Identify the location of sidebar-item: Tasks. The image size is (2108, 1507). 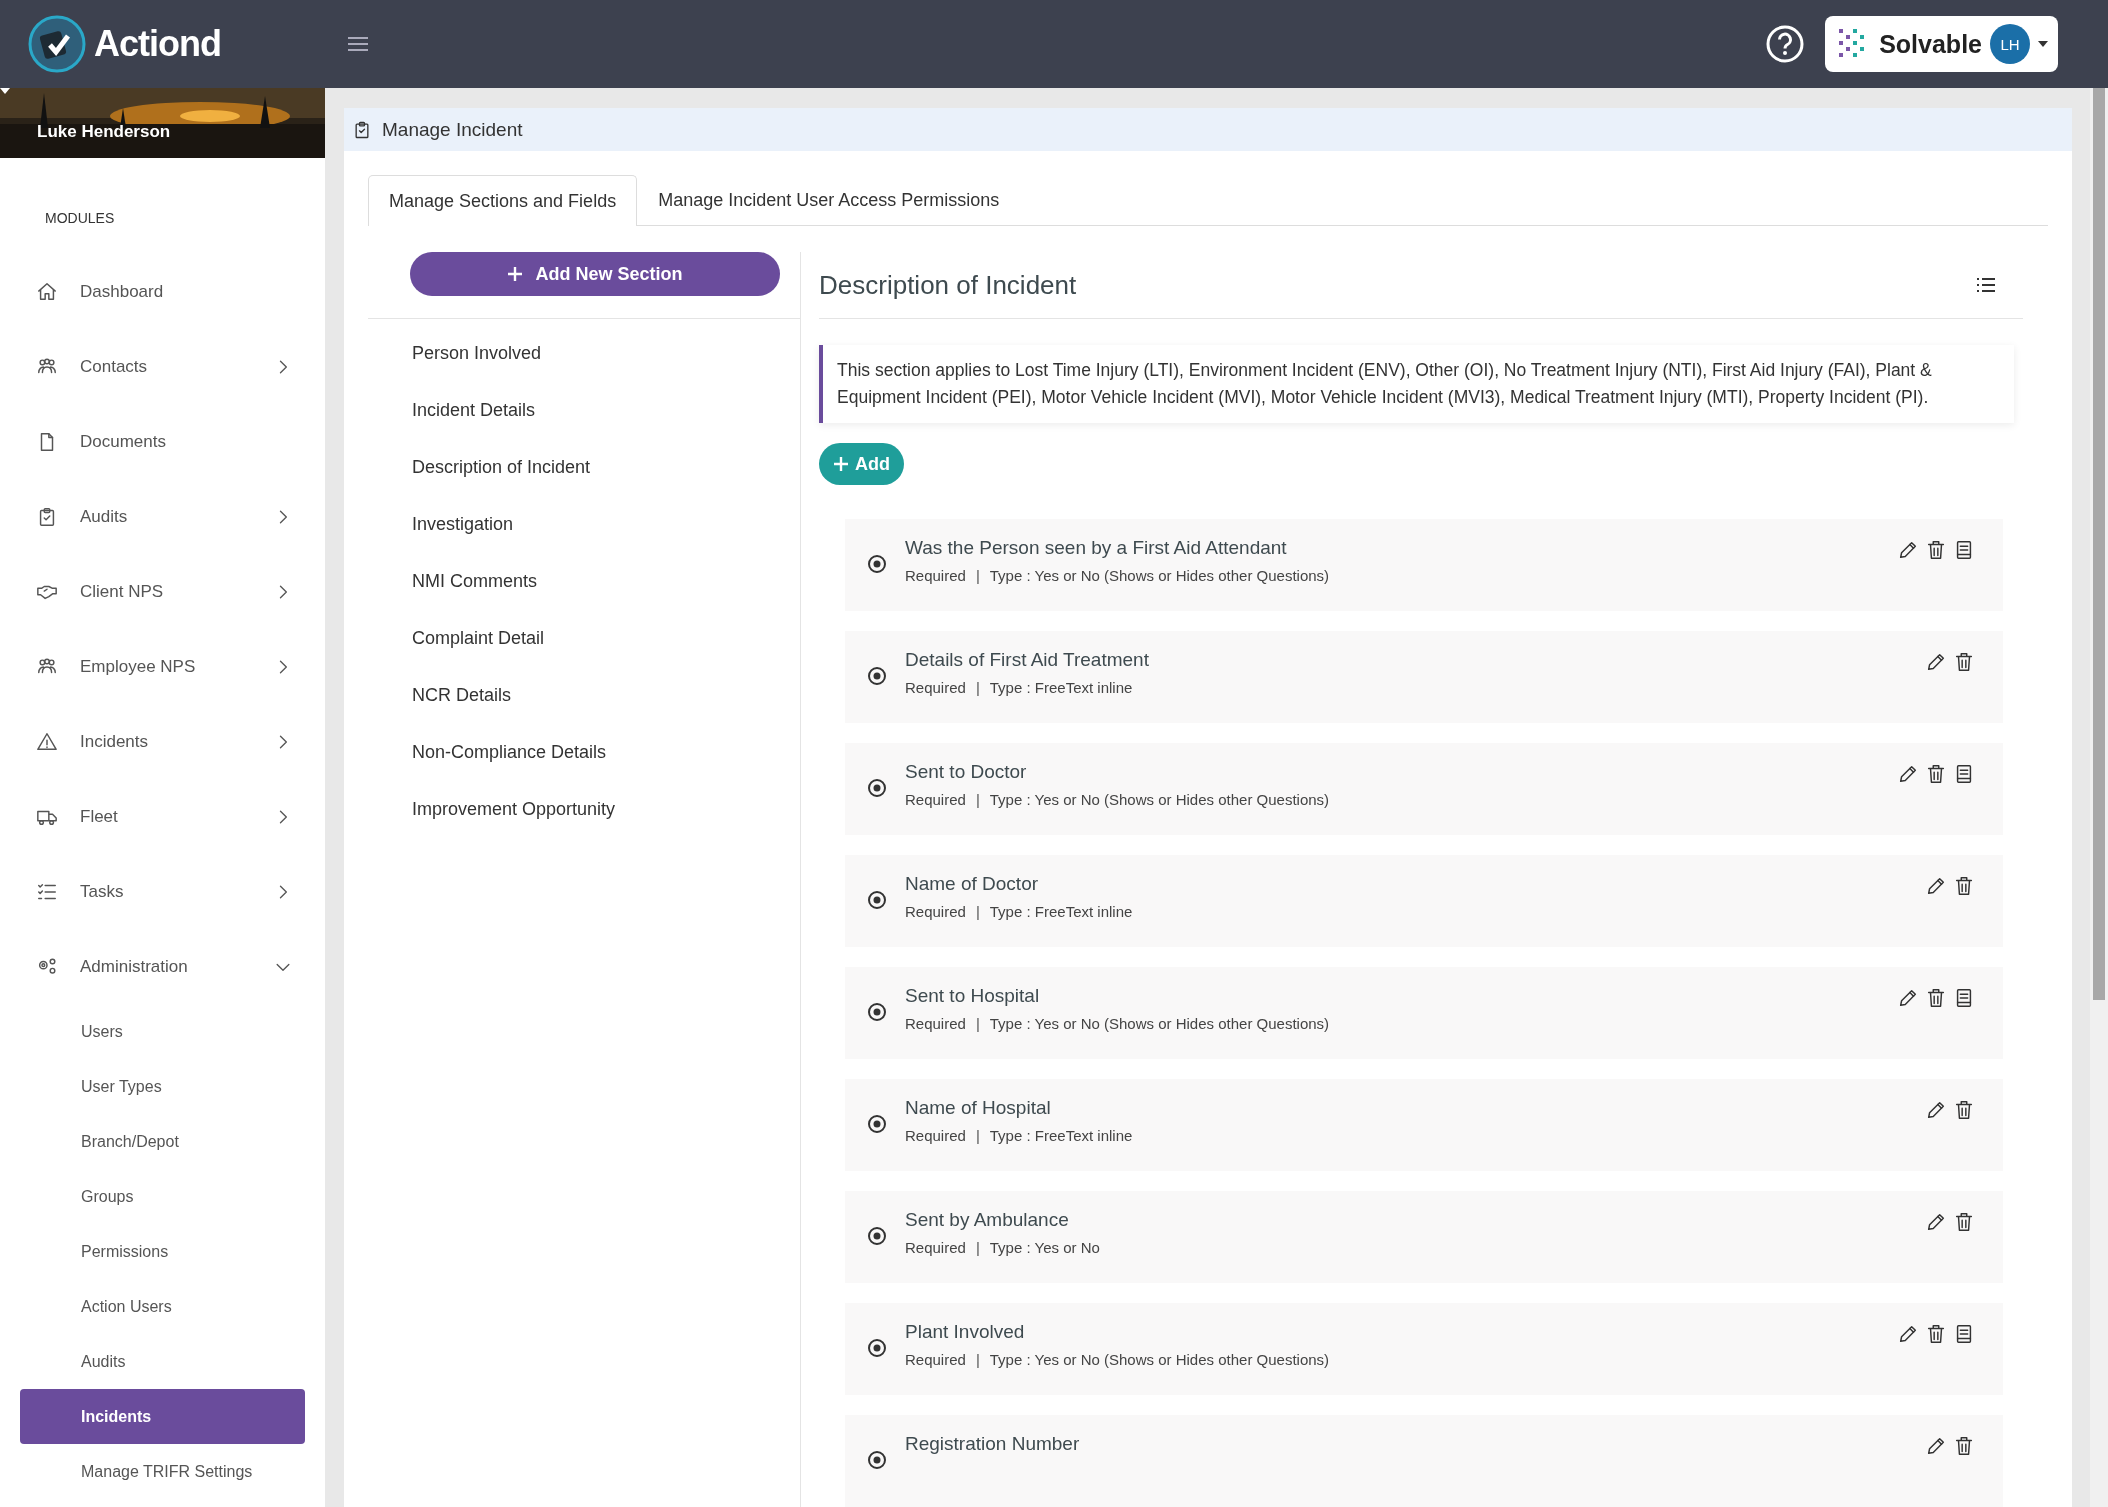
(162, 891).